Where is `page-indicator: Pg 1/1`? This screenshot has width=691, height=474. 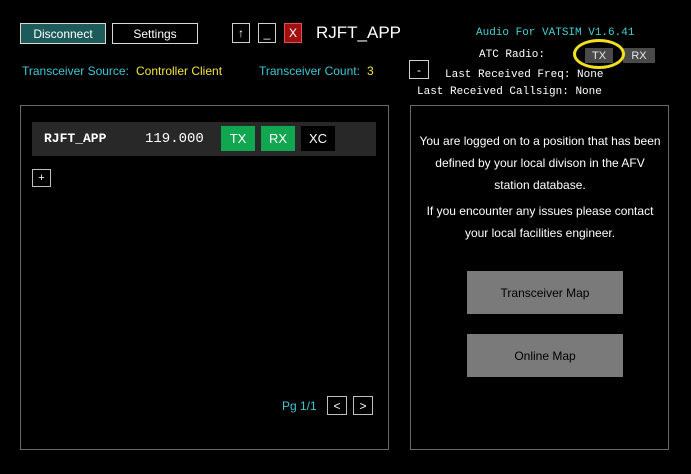
page-indicator: Pg 1/1 is located at coordinates (299, 406).